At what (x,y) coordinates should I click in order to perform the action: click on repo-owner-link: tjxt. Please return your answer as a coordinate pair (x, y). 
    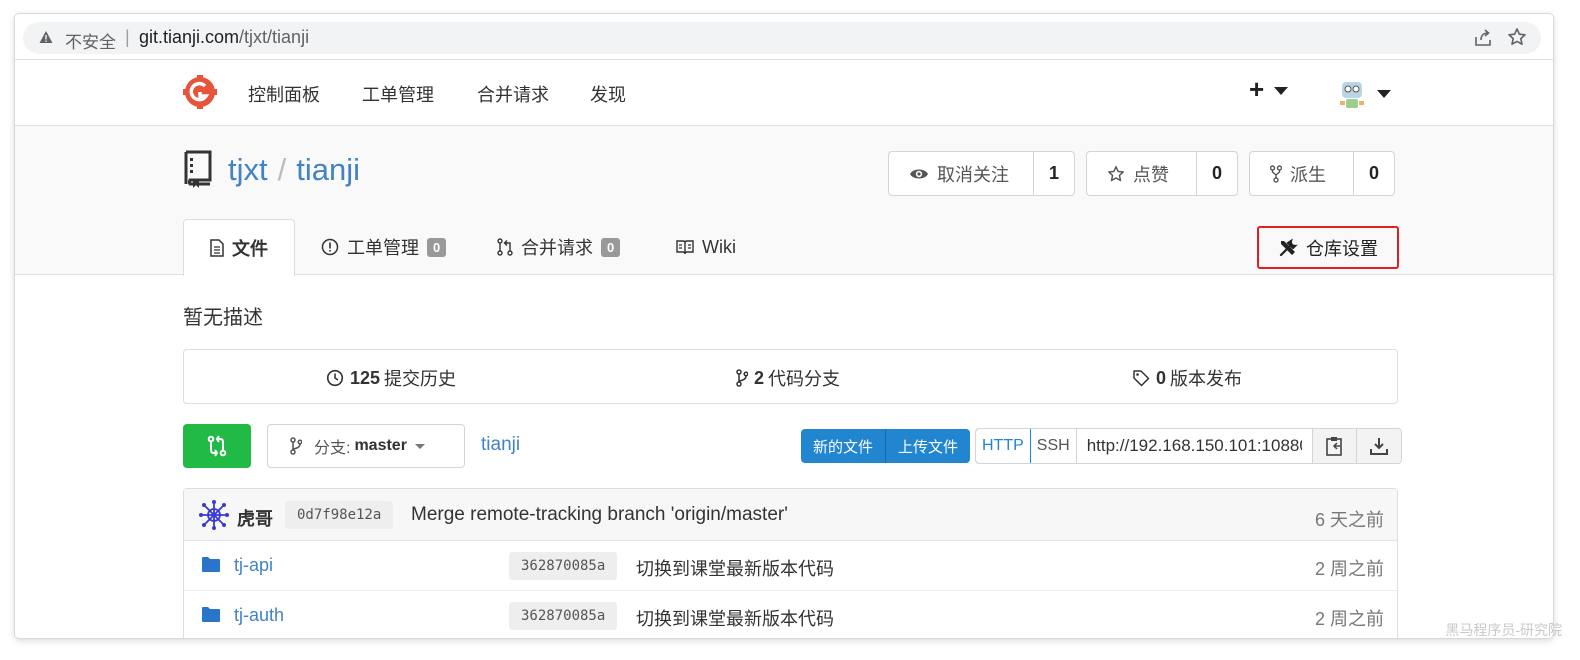
    Looking at the image, I should click on (248, 169).